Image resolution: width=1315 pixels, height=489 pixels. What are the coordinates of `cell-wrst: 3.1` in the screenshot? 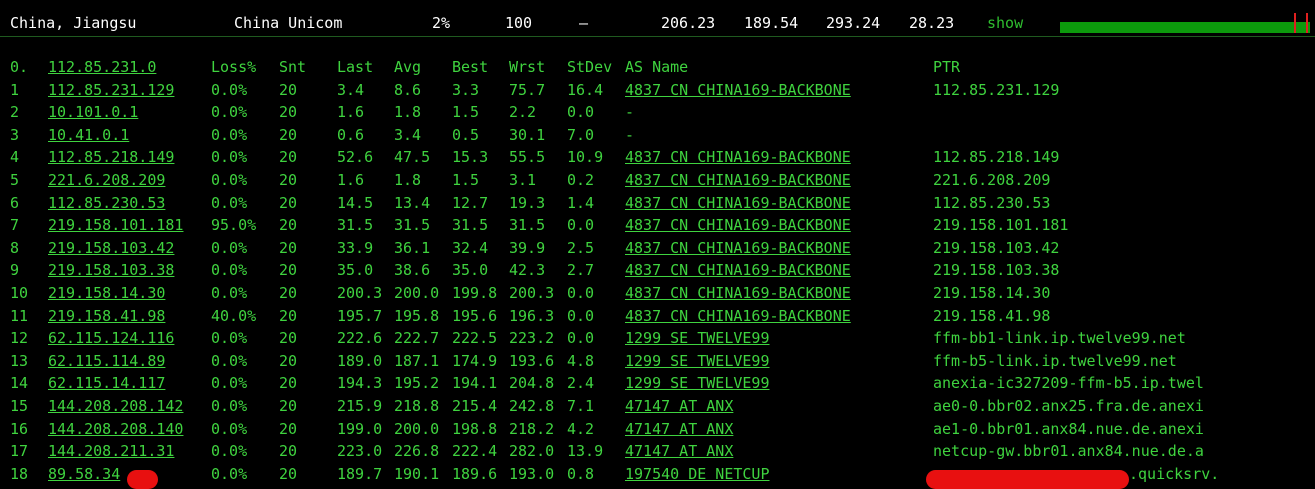 It's located at (523, 180).